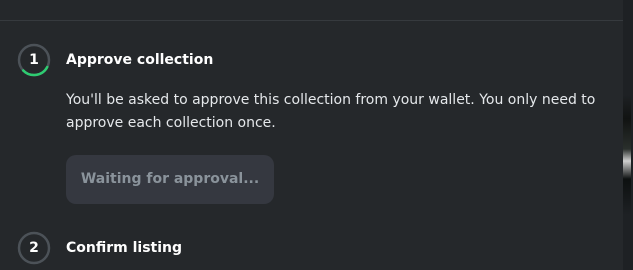  What do you see at coordinates (627, 155) in the screenshot?
I see `nft-artwork-preview` at bounding box center [627, 155].